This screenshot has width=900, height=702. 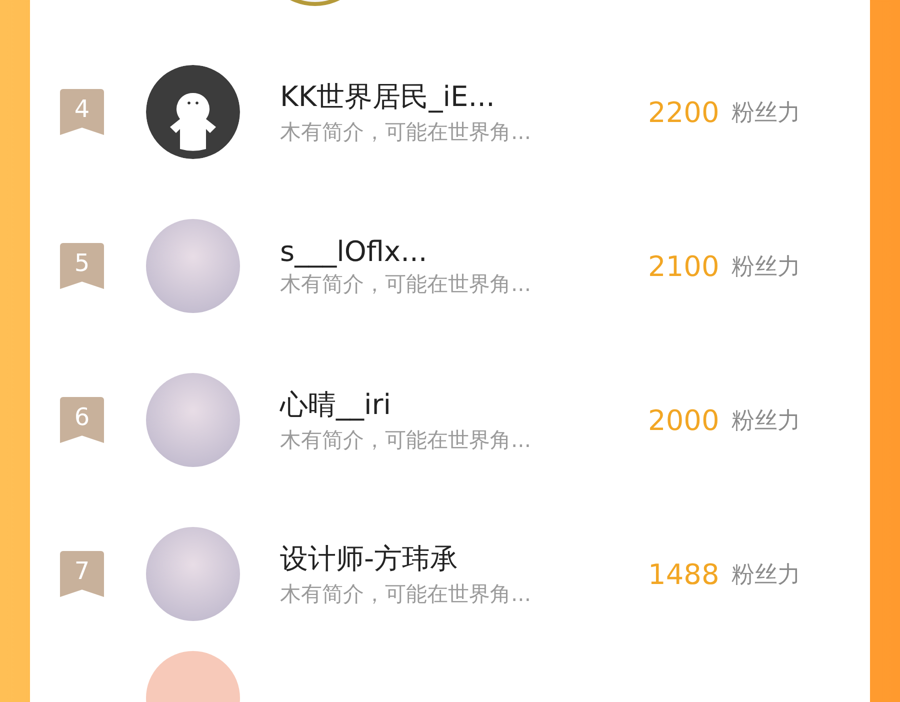 What do you see at coordinates (82, 420) in the screenshot?
I see `rank-badge: 6` at bounding box center [82, 420].